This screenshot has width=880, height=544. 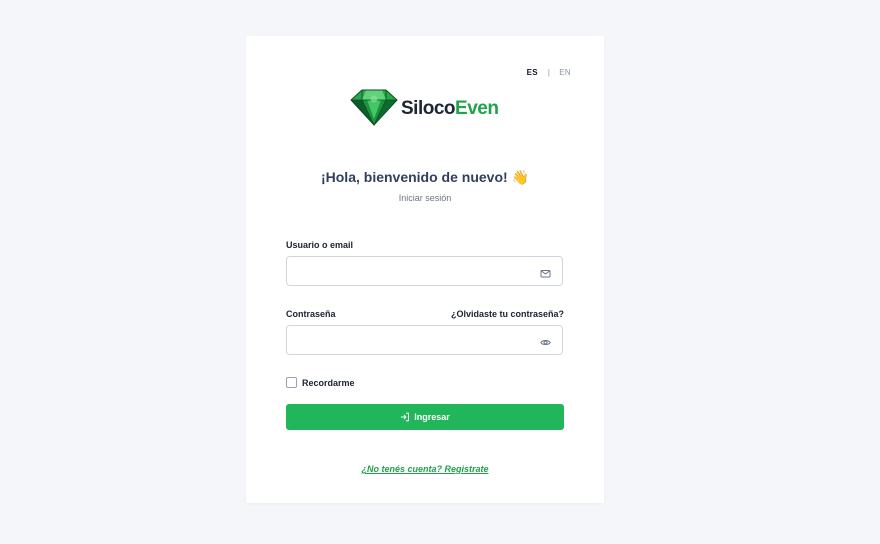 I want to click on password-label: Contraseña, so click(x=311, y=314).